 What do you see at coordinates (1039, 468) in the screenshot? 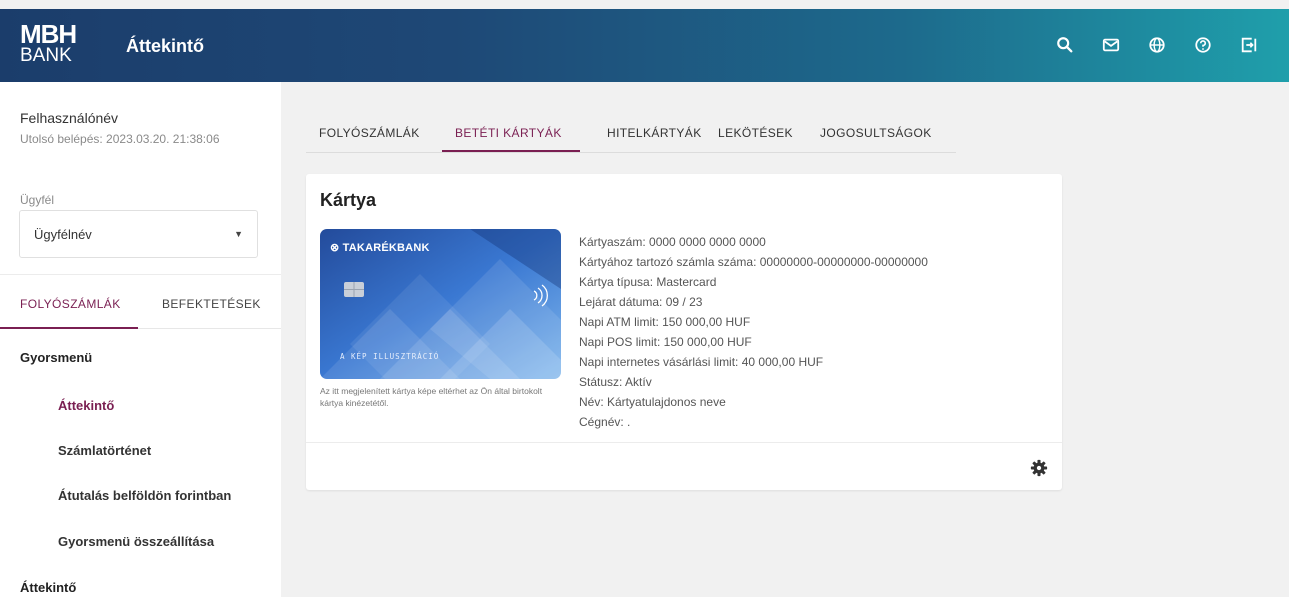
I see `gear-icon` at bounding box center [1039, 468].